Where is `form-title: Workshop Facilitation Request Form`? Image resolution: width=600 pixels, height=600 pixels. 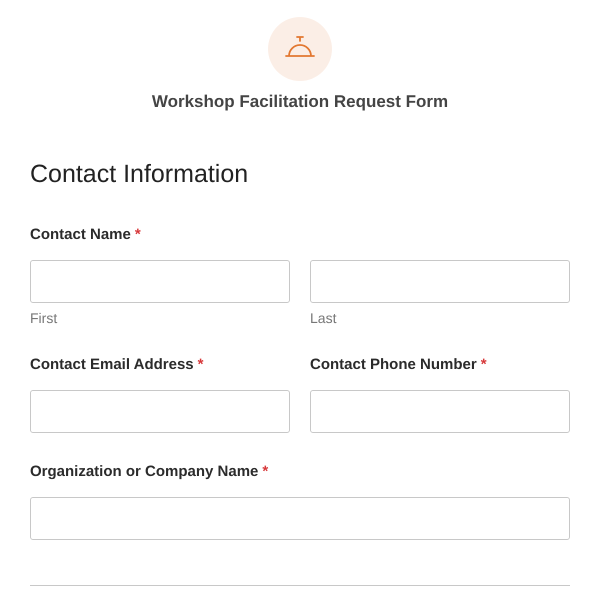
form-title: Workshop Facilitation Request Form is located at coordinates (300, 102).